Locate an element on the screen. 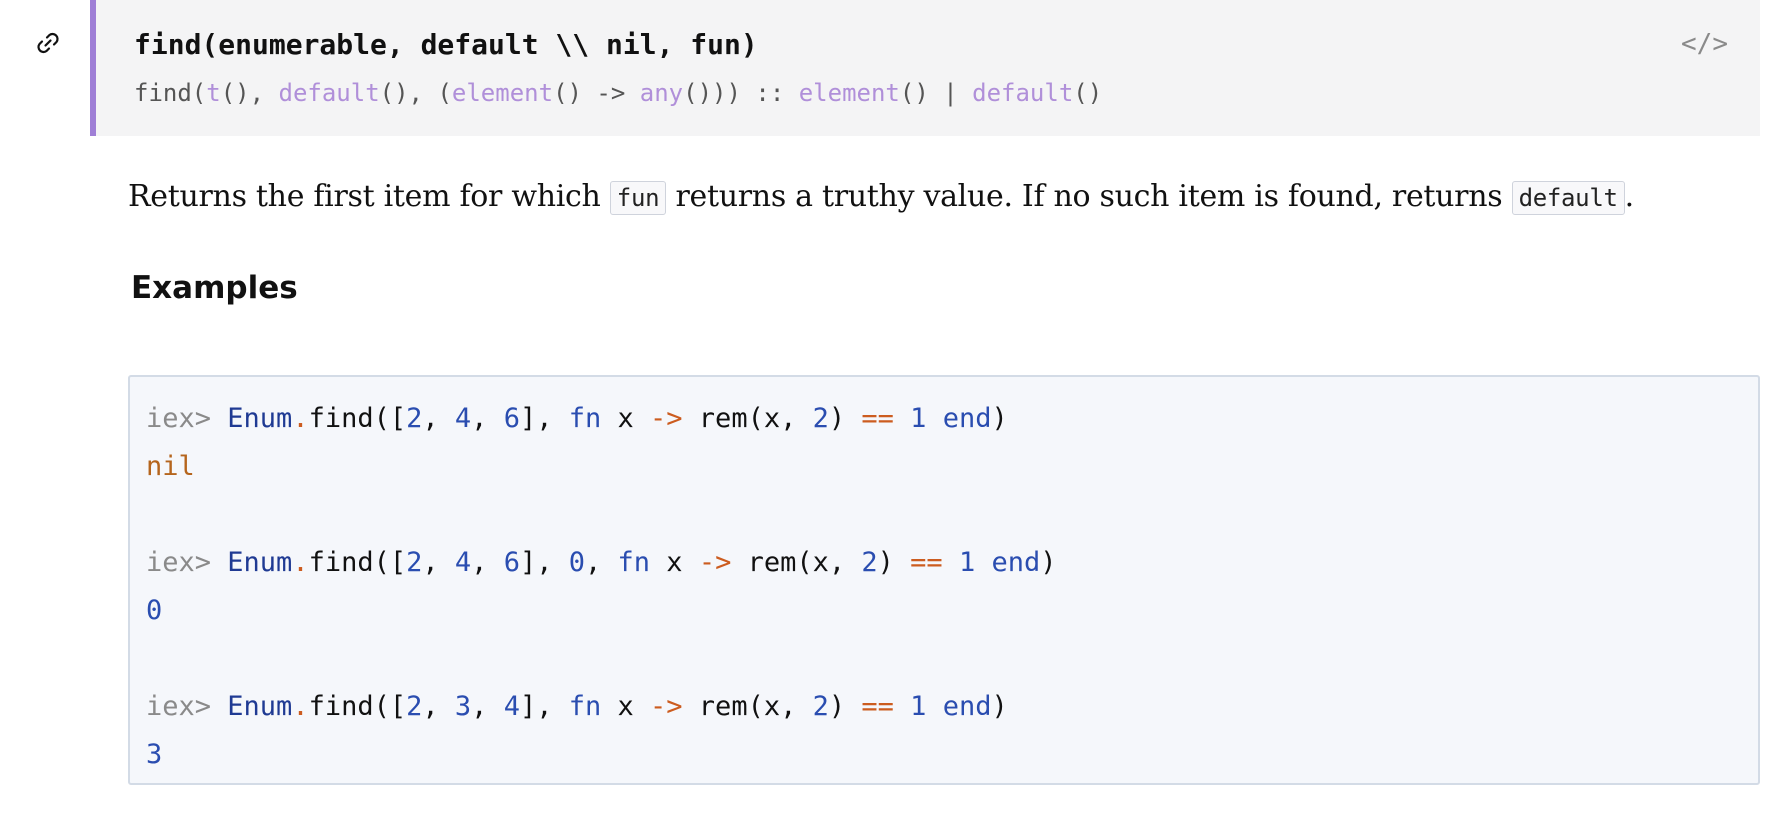 This screenshot has height=824, width=1780. code-result: 3 is located at coordinates (154, 754).